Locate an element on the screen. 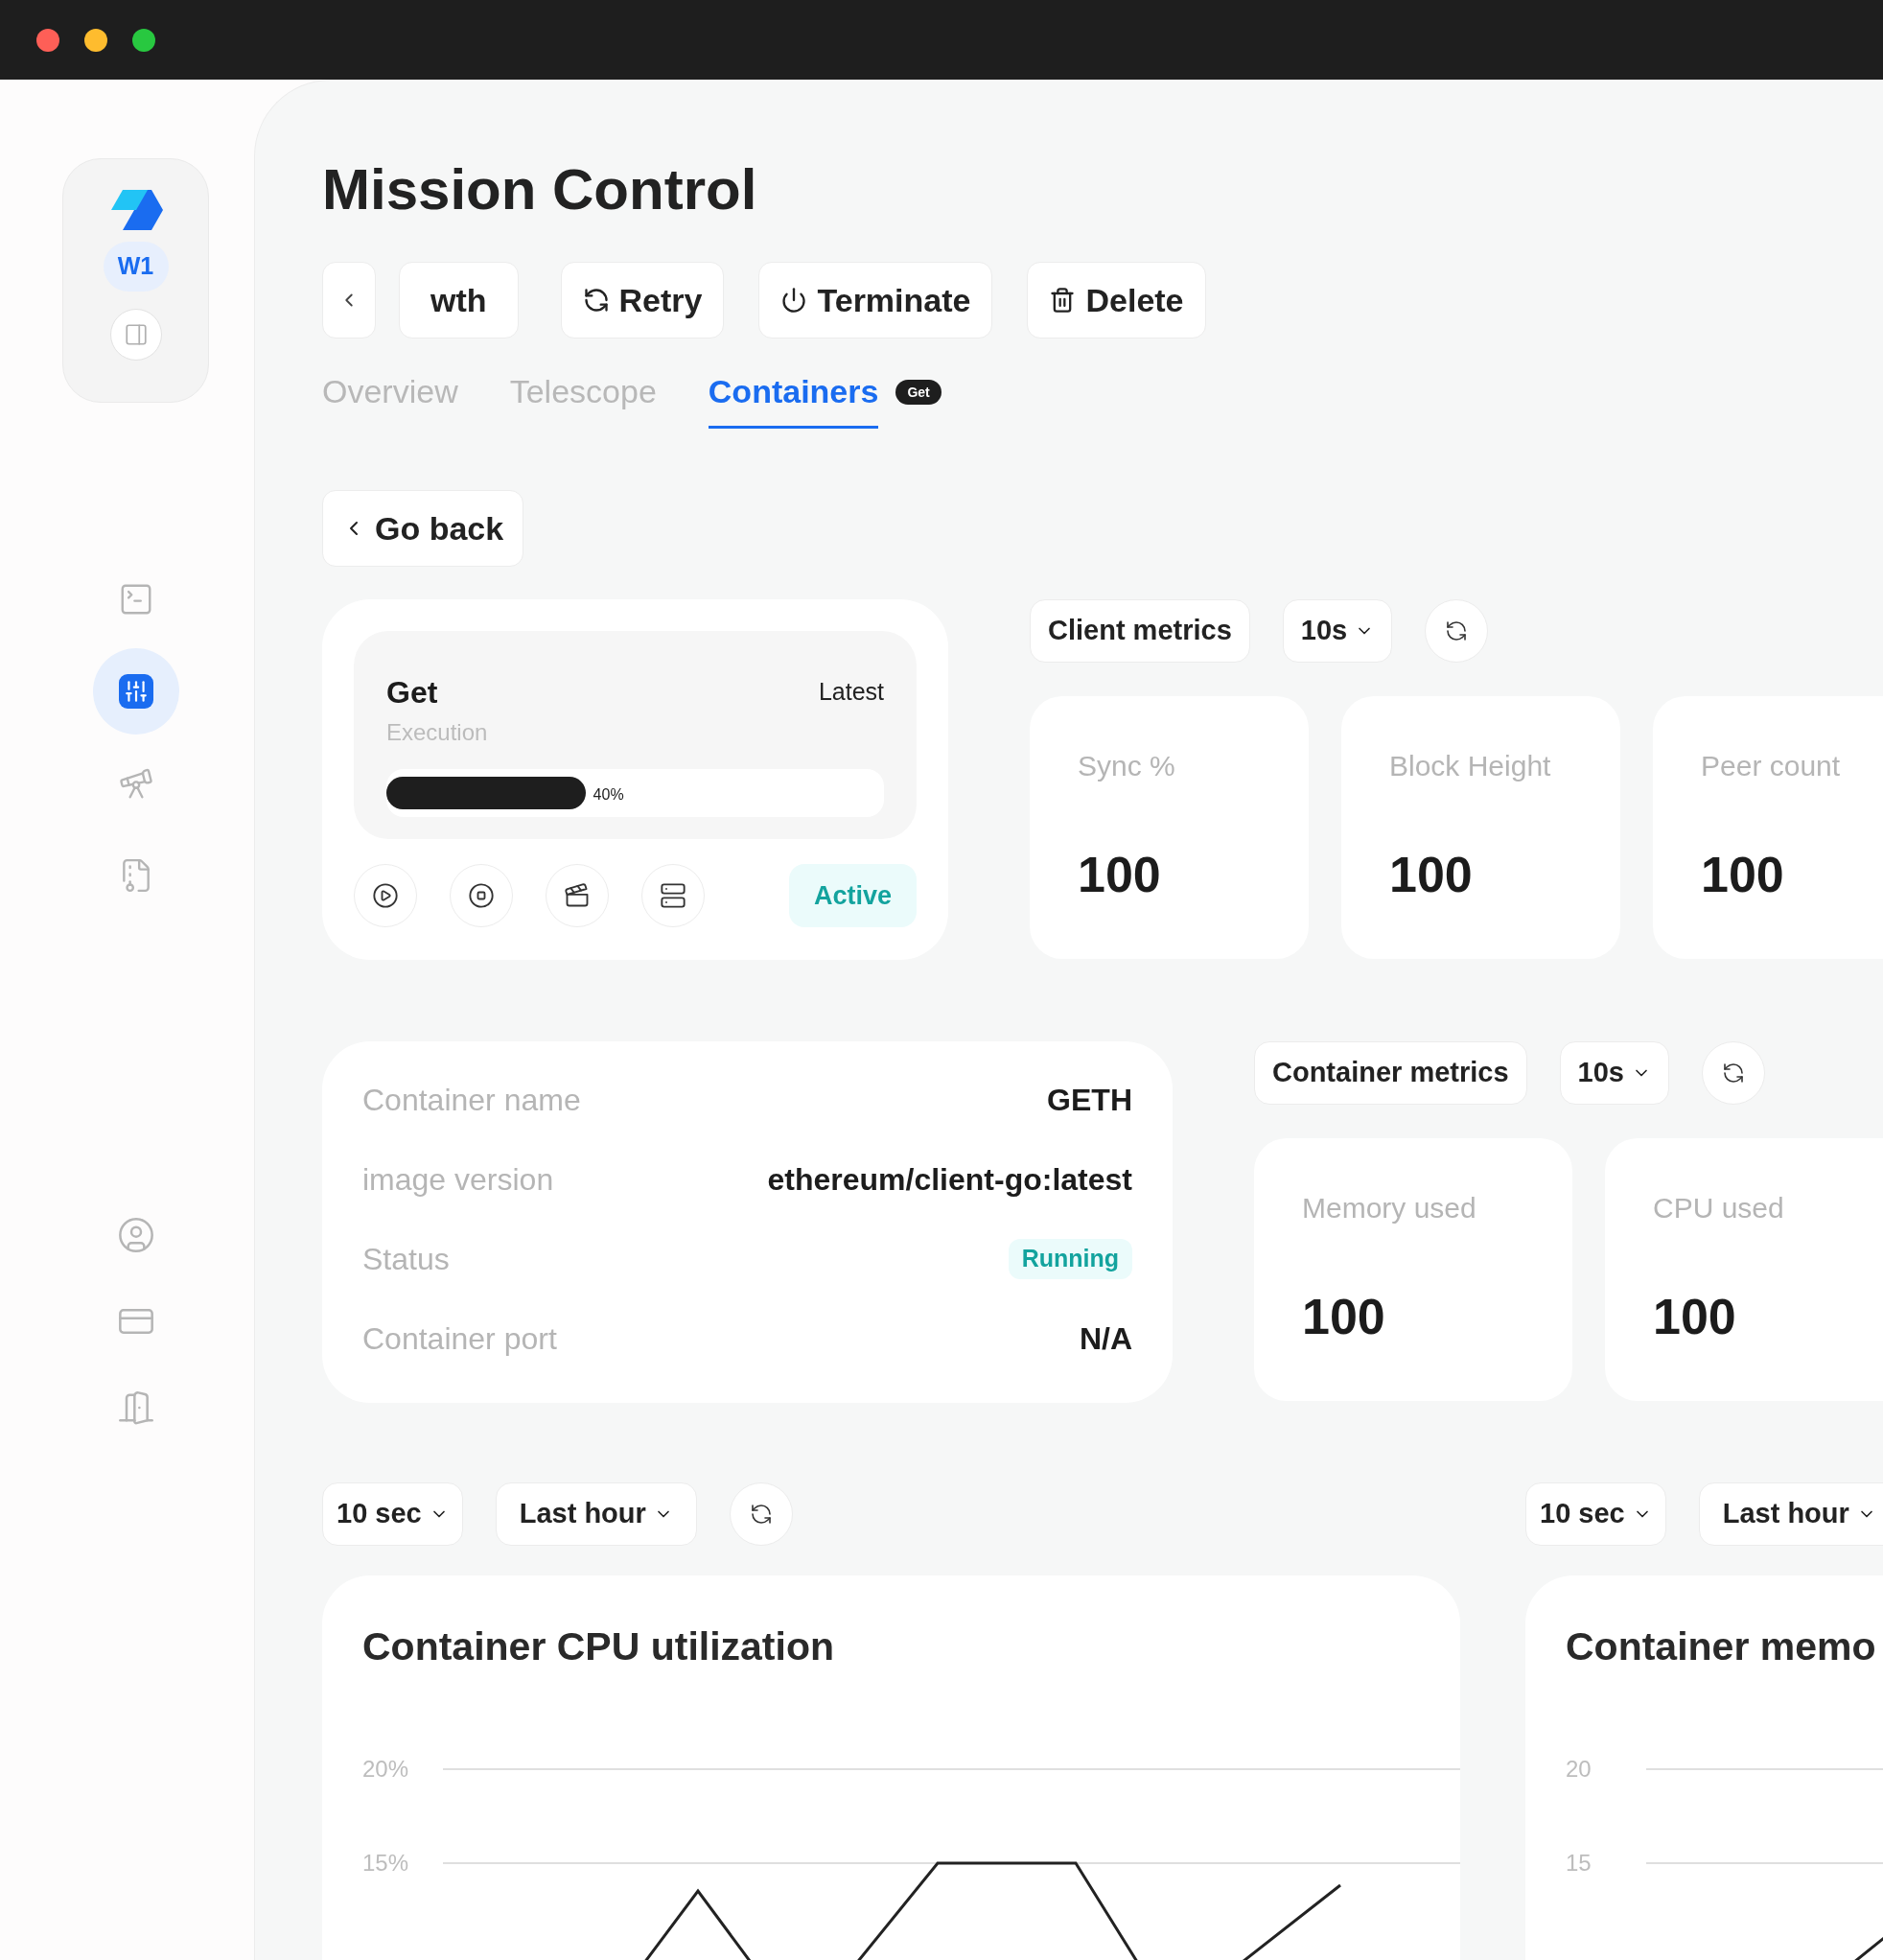 This screenshot has width=1883, height=1960. client-layer: Execution is located at coordinates (437, 732).